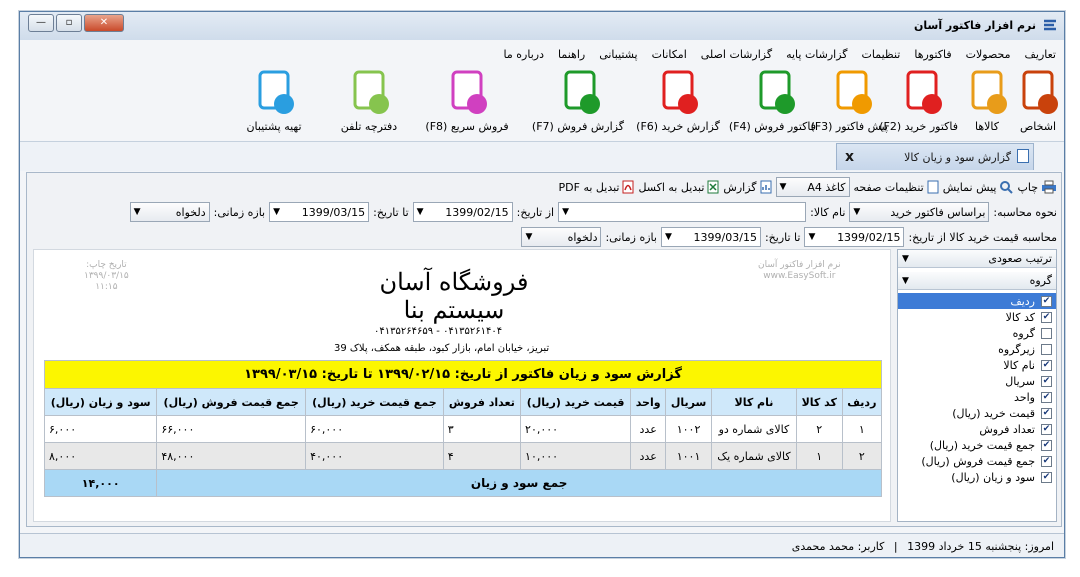 Image resolution: width=1080 pixels, height=577 pixels. What do you see at coordinates (849, 157) in the screenshot?
I see `tab-close-icon: x` at bounding box center [849, 157].